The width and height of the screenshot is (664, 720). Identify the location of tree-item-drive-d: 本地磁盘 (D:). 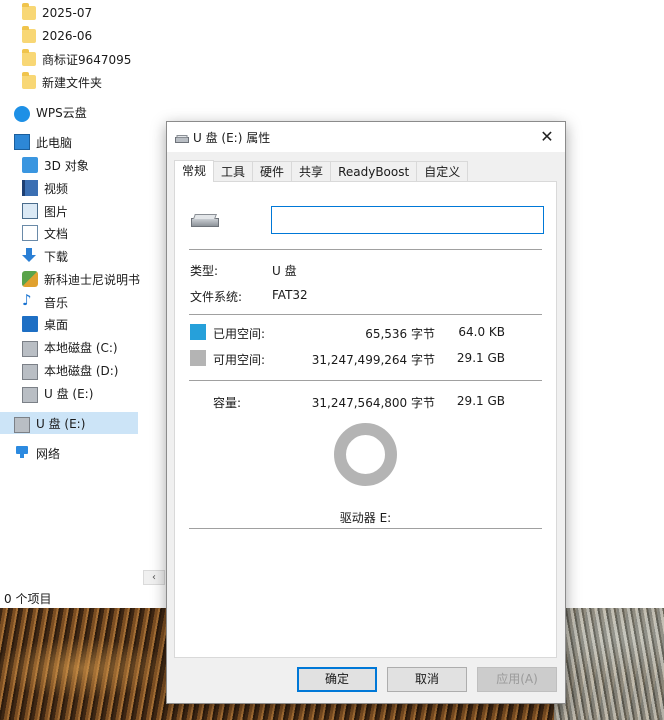
(70, 370).